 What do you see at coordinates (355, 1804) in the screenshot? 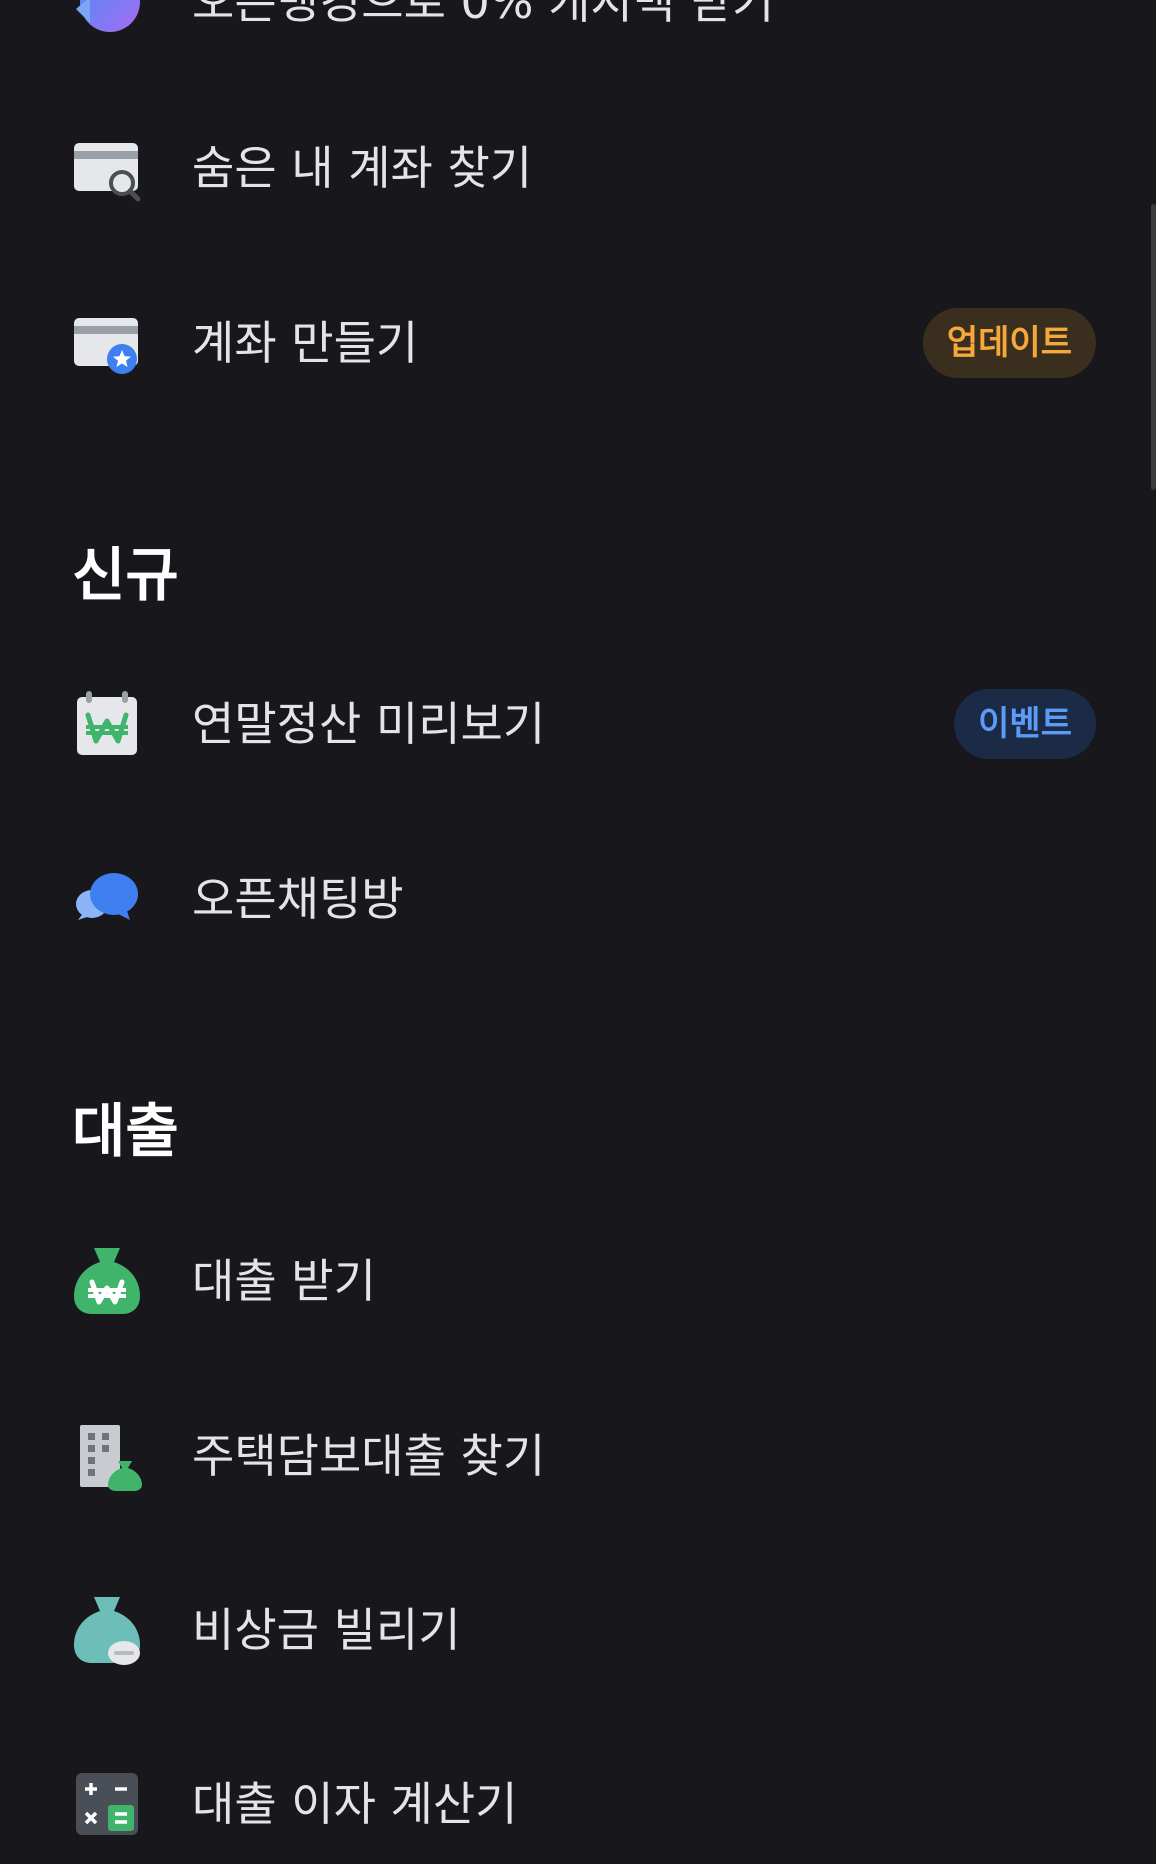
I see `menu-item-label: 대출 이자 계산기` at bounding box center [355, 1804].